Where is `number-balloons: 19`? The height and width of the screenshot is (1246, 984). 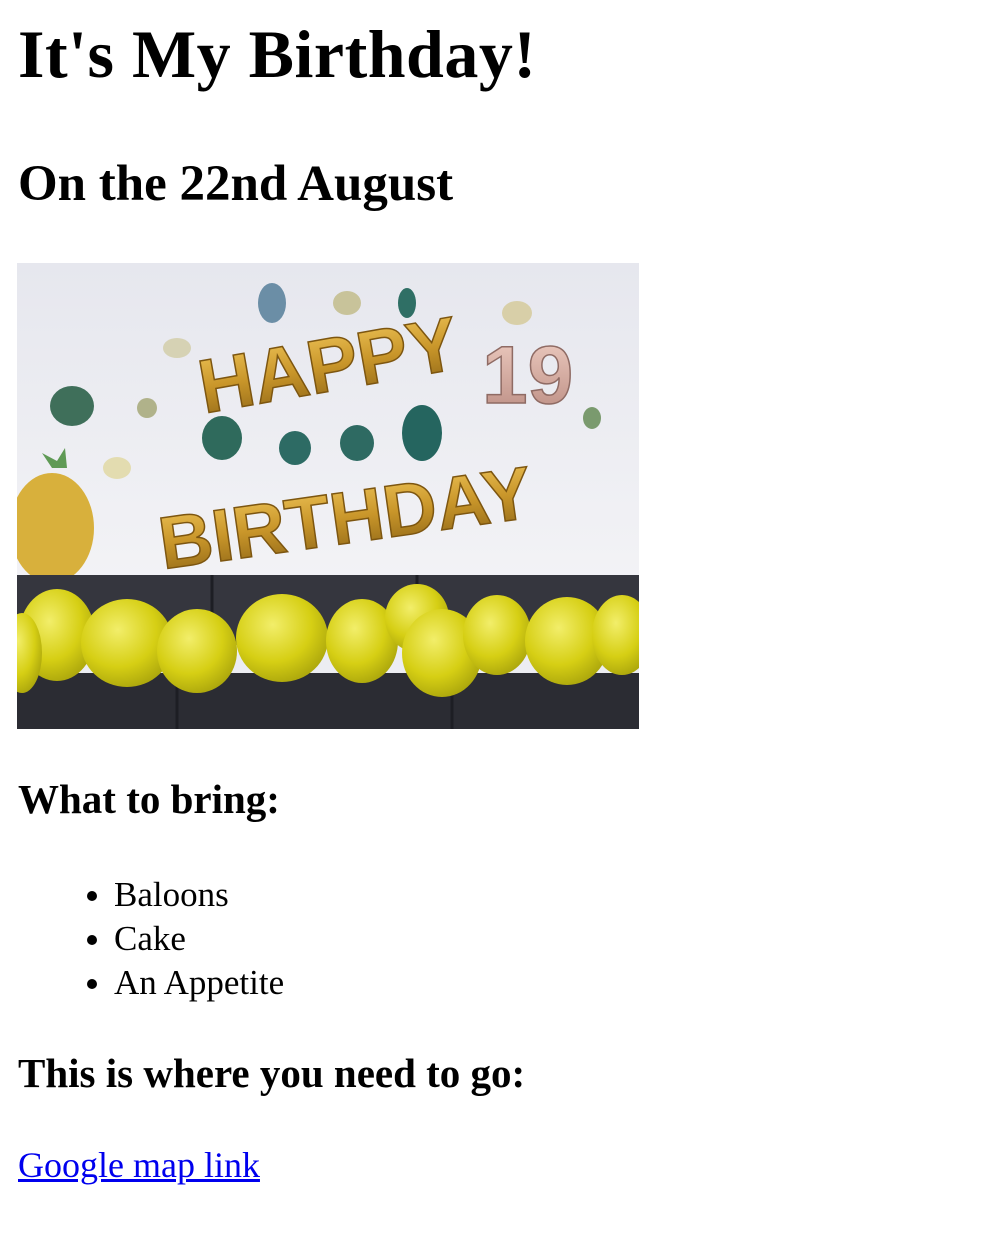 number-balloons: 19 is located at coordinates (527, 375).